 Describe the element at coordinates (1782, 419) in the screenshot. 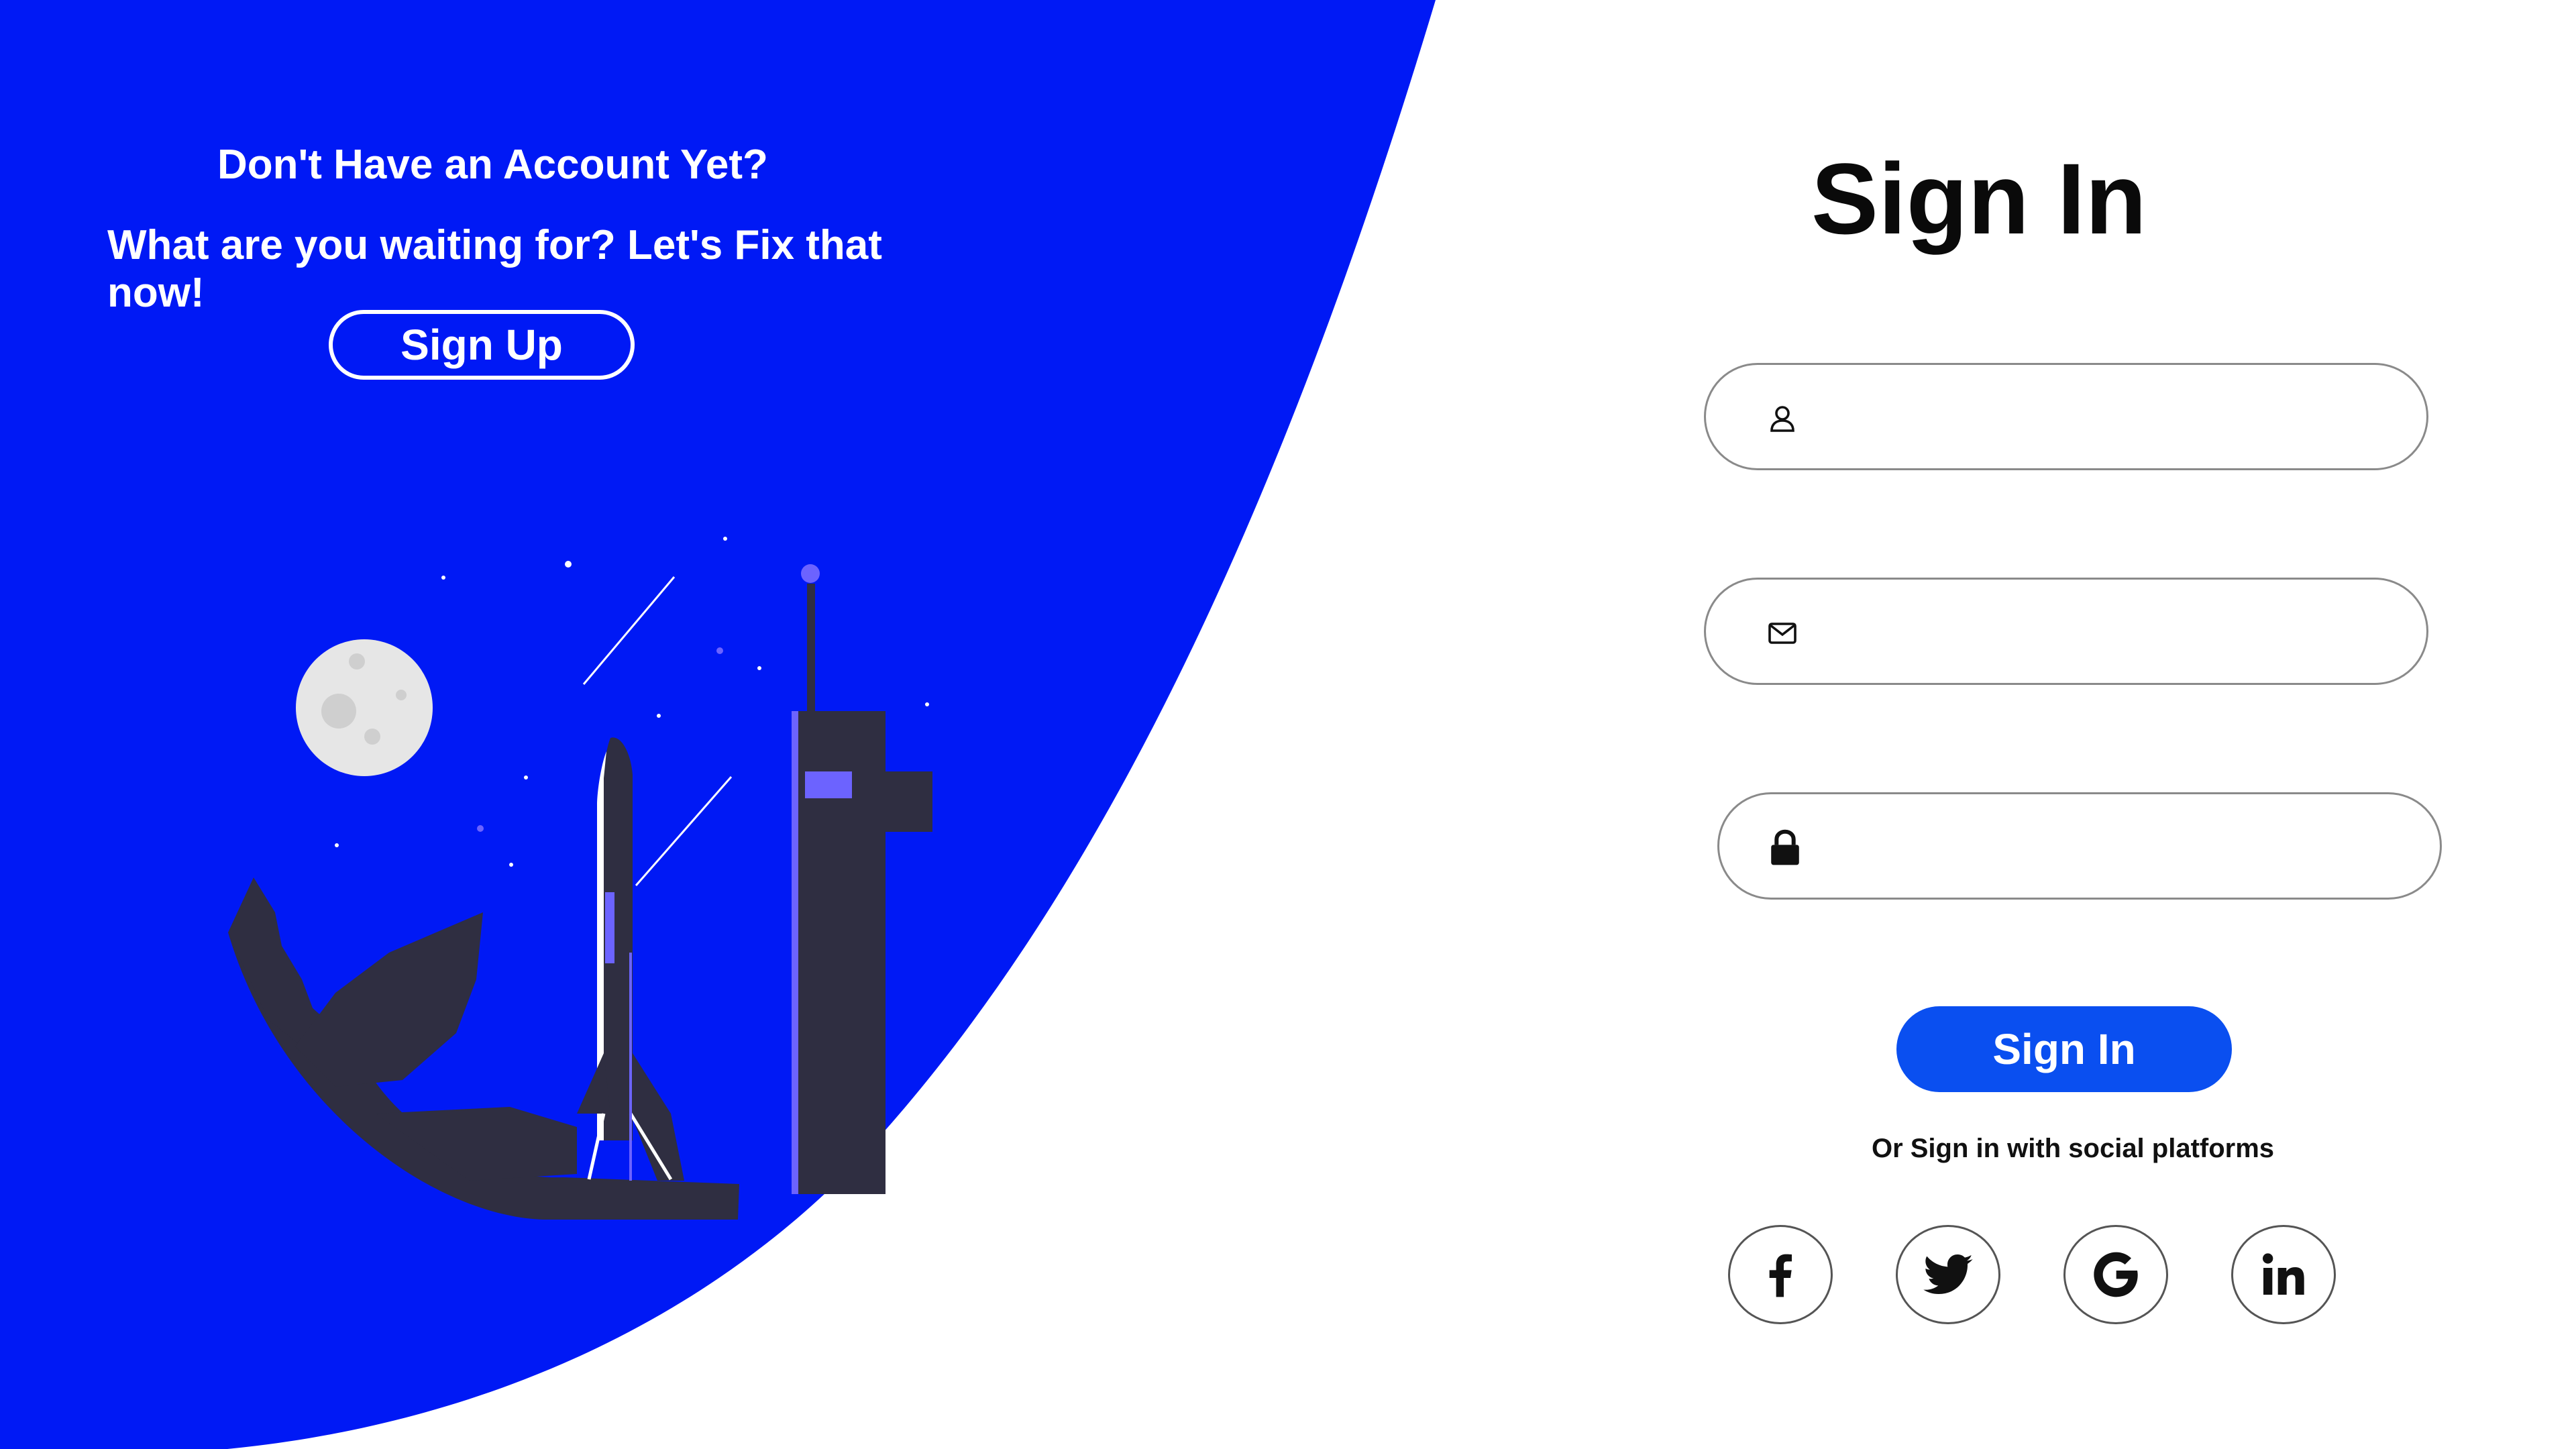

I see `user-icon` at that location.